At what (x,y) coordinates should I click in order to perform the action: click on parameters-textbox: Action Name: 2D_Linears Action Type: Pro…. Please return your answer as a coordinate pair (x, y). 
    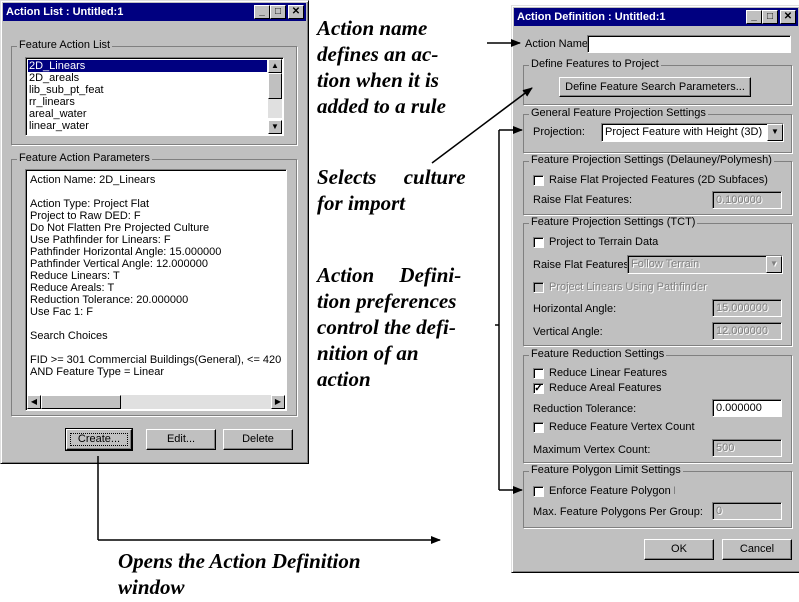
    Looking at the image, I should click on (156, 290).